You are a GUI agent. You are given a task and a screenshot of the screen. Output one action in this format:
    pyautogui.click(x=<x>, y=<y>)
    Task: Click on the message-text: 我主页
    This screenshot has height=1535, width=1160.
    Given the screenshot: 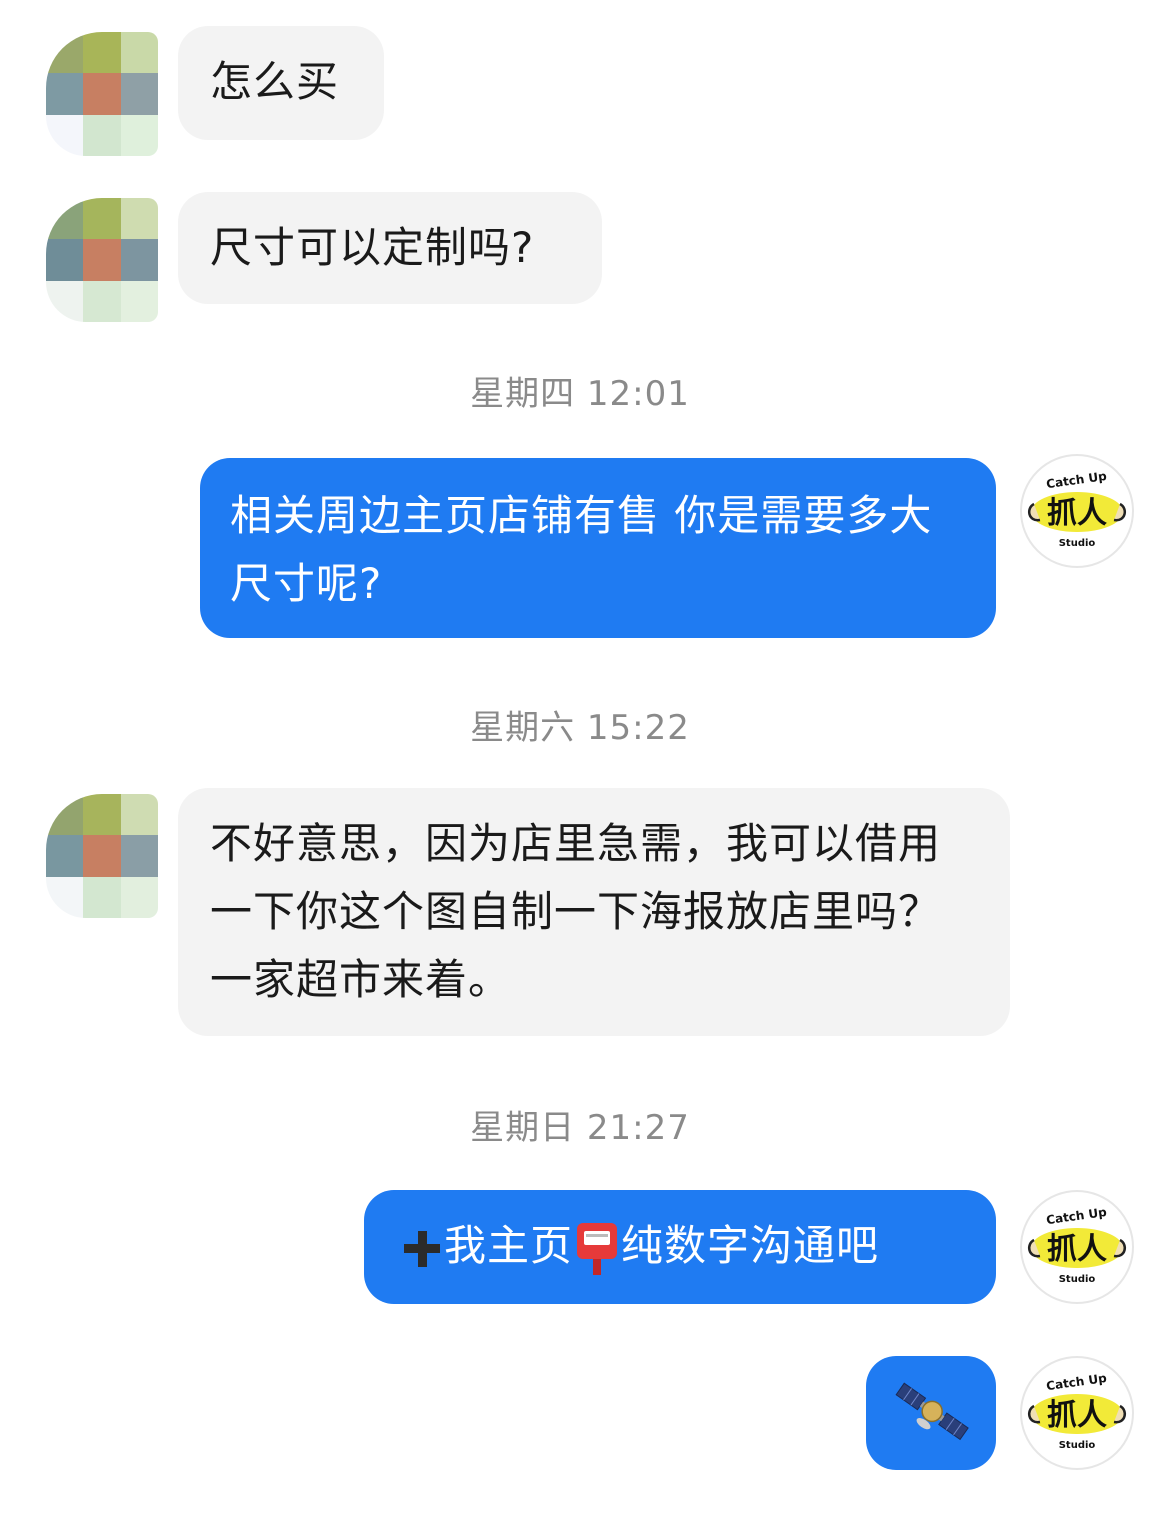 What is the action you would take?
    pyautogui.click(x=509, y=1245)
    